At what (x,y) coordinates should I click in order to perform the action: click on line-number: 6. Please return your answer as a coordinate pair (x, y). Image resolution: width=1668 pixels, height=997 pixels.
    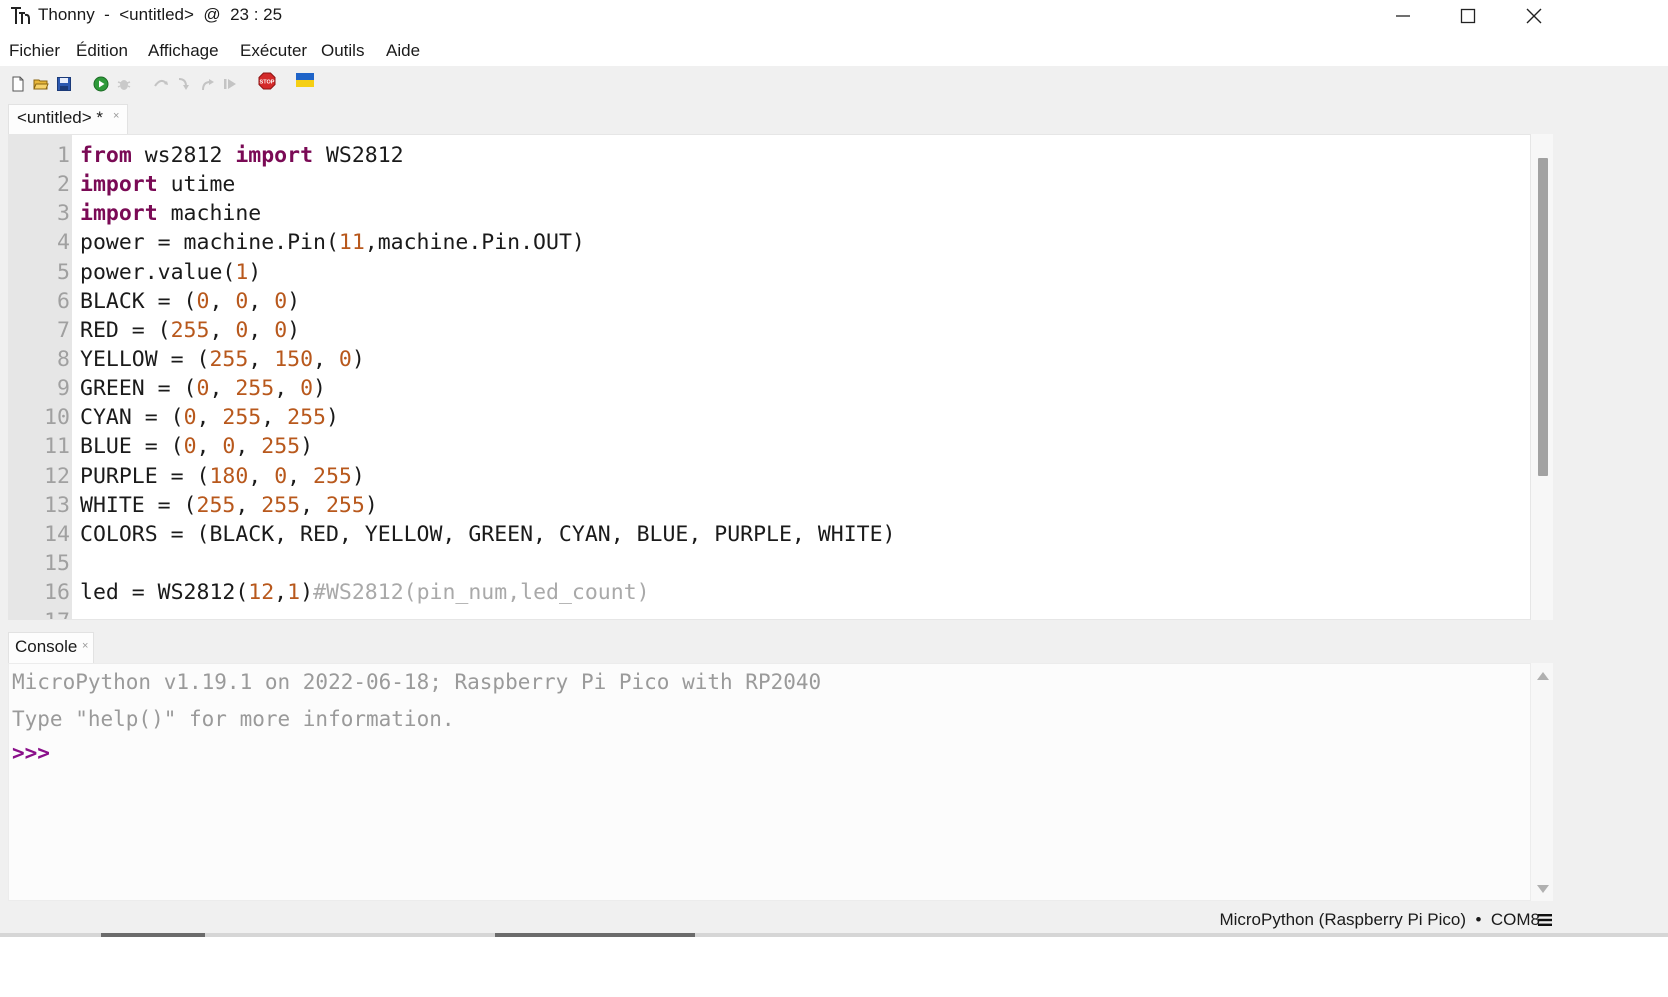
    Looking at the image, I should click on (63, 301).